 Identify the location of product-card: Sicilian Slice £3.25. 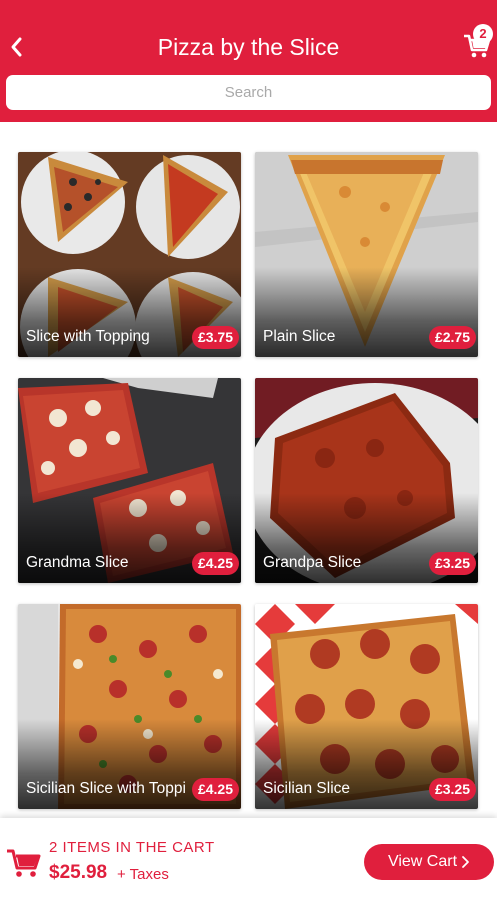
(366, 706).